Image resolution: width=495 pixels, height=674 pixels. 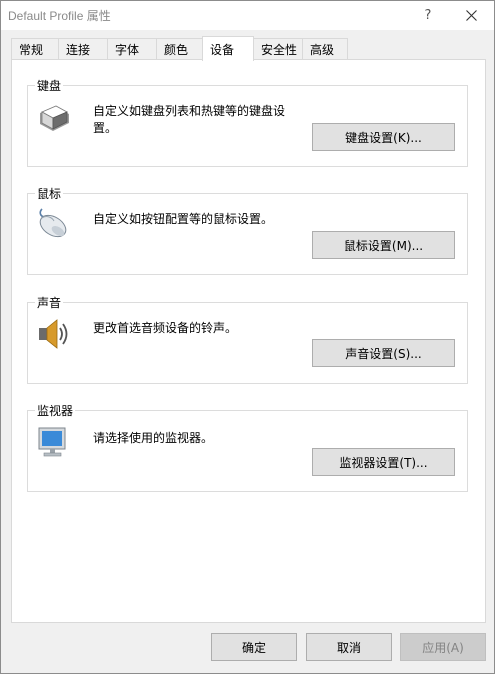 I want to click on apply-button: 应用(A), so click(x=443, y=647).